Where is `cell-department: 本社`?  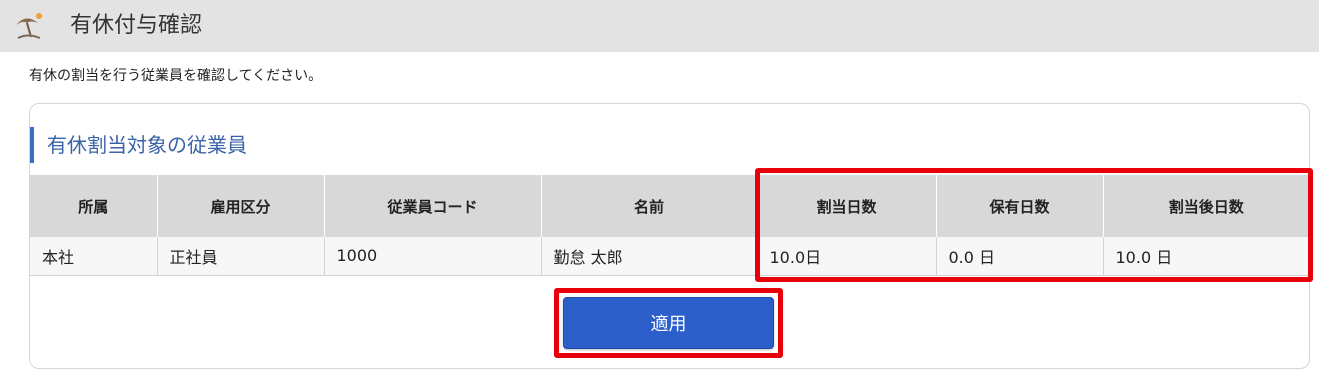 cell-department: 本社 is located at coordinates (94, 256).